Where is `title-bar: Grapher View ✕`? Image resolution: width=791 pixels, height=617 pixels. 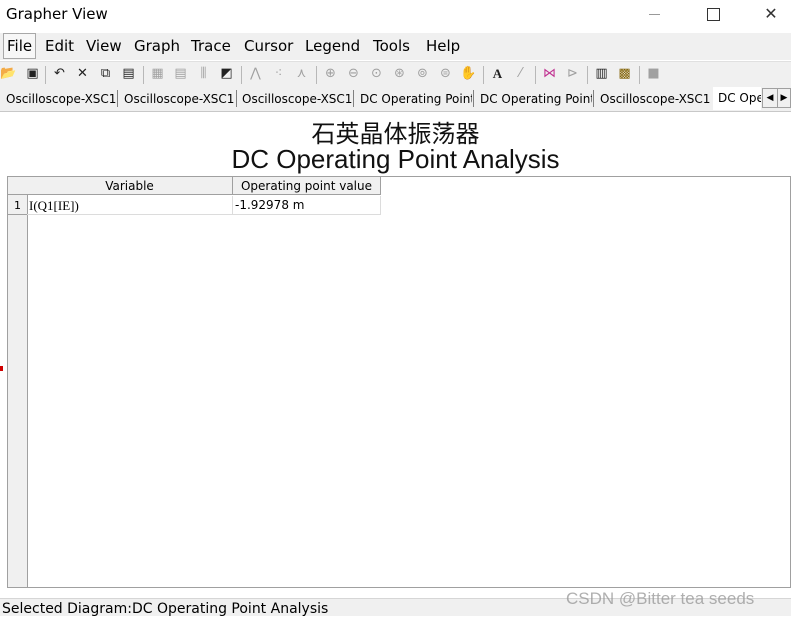 title-bar: Grapher View ✕ is located at coordinates (395, 15).